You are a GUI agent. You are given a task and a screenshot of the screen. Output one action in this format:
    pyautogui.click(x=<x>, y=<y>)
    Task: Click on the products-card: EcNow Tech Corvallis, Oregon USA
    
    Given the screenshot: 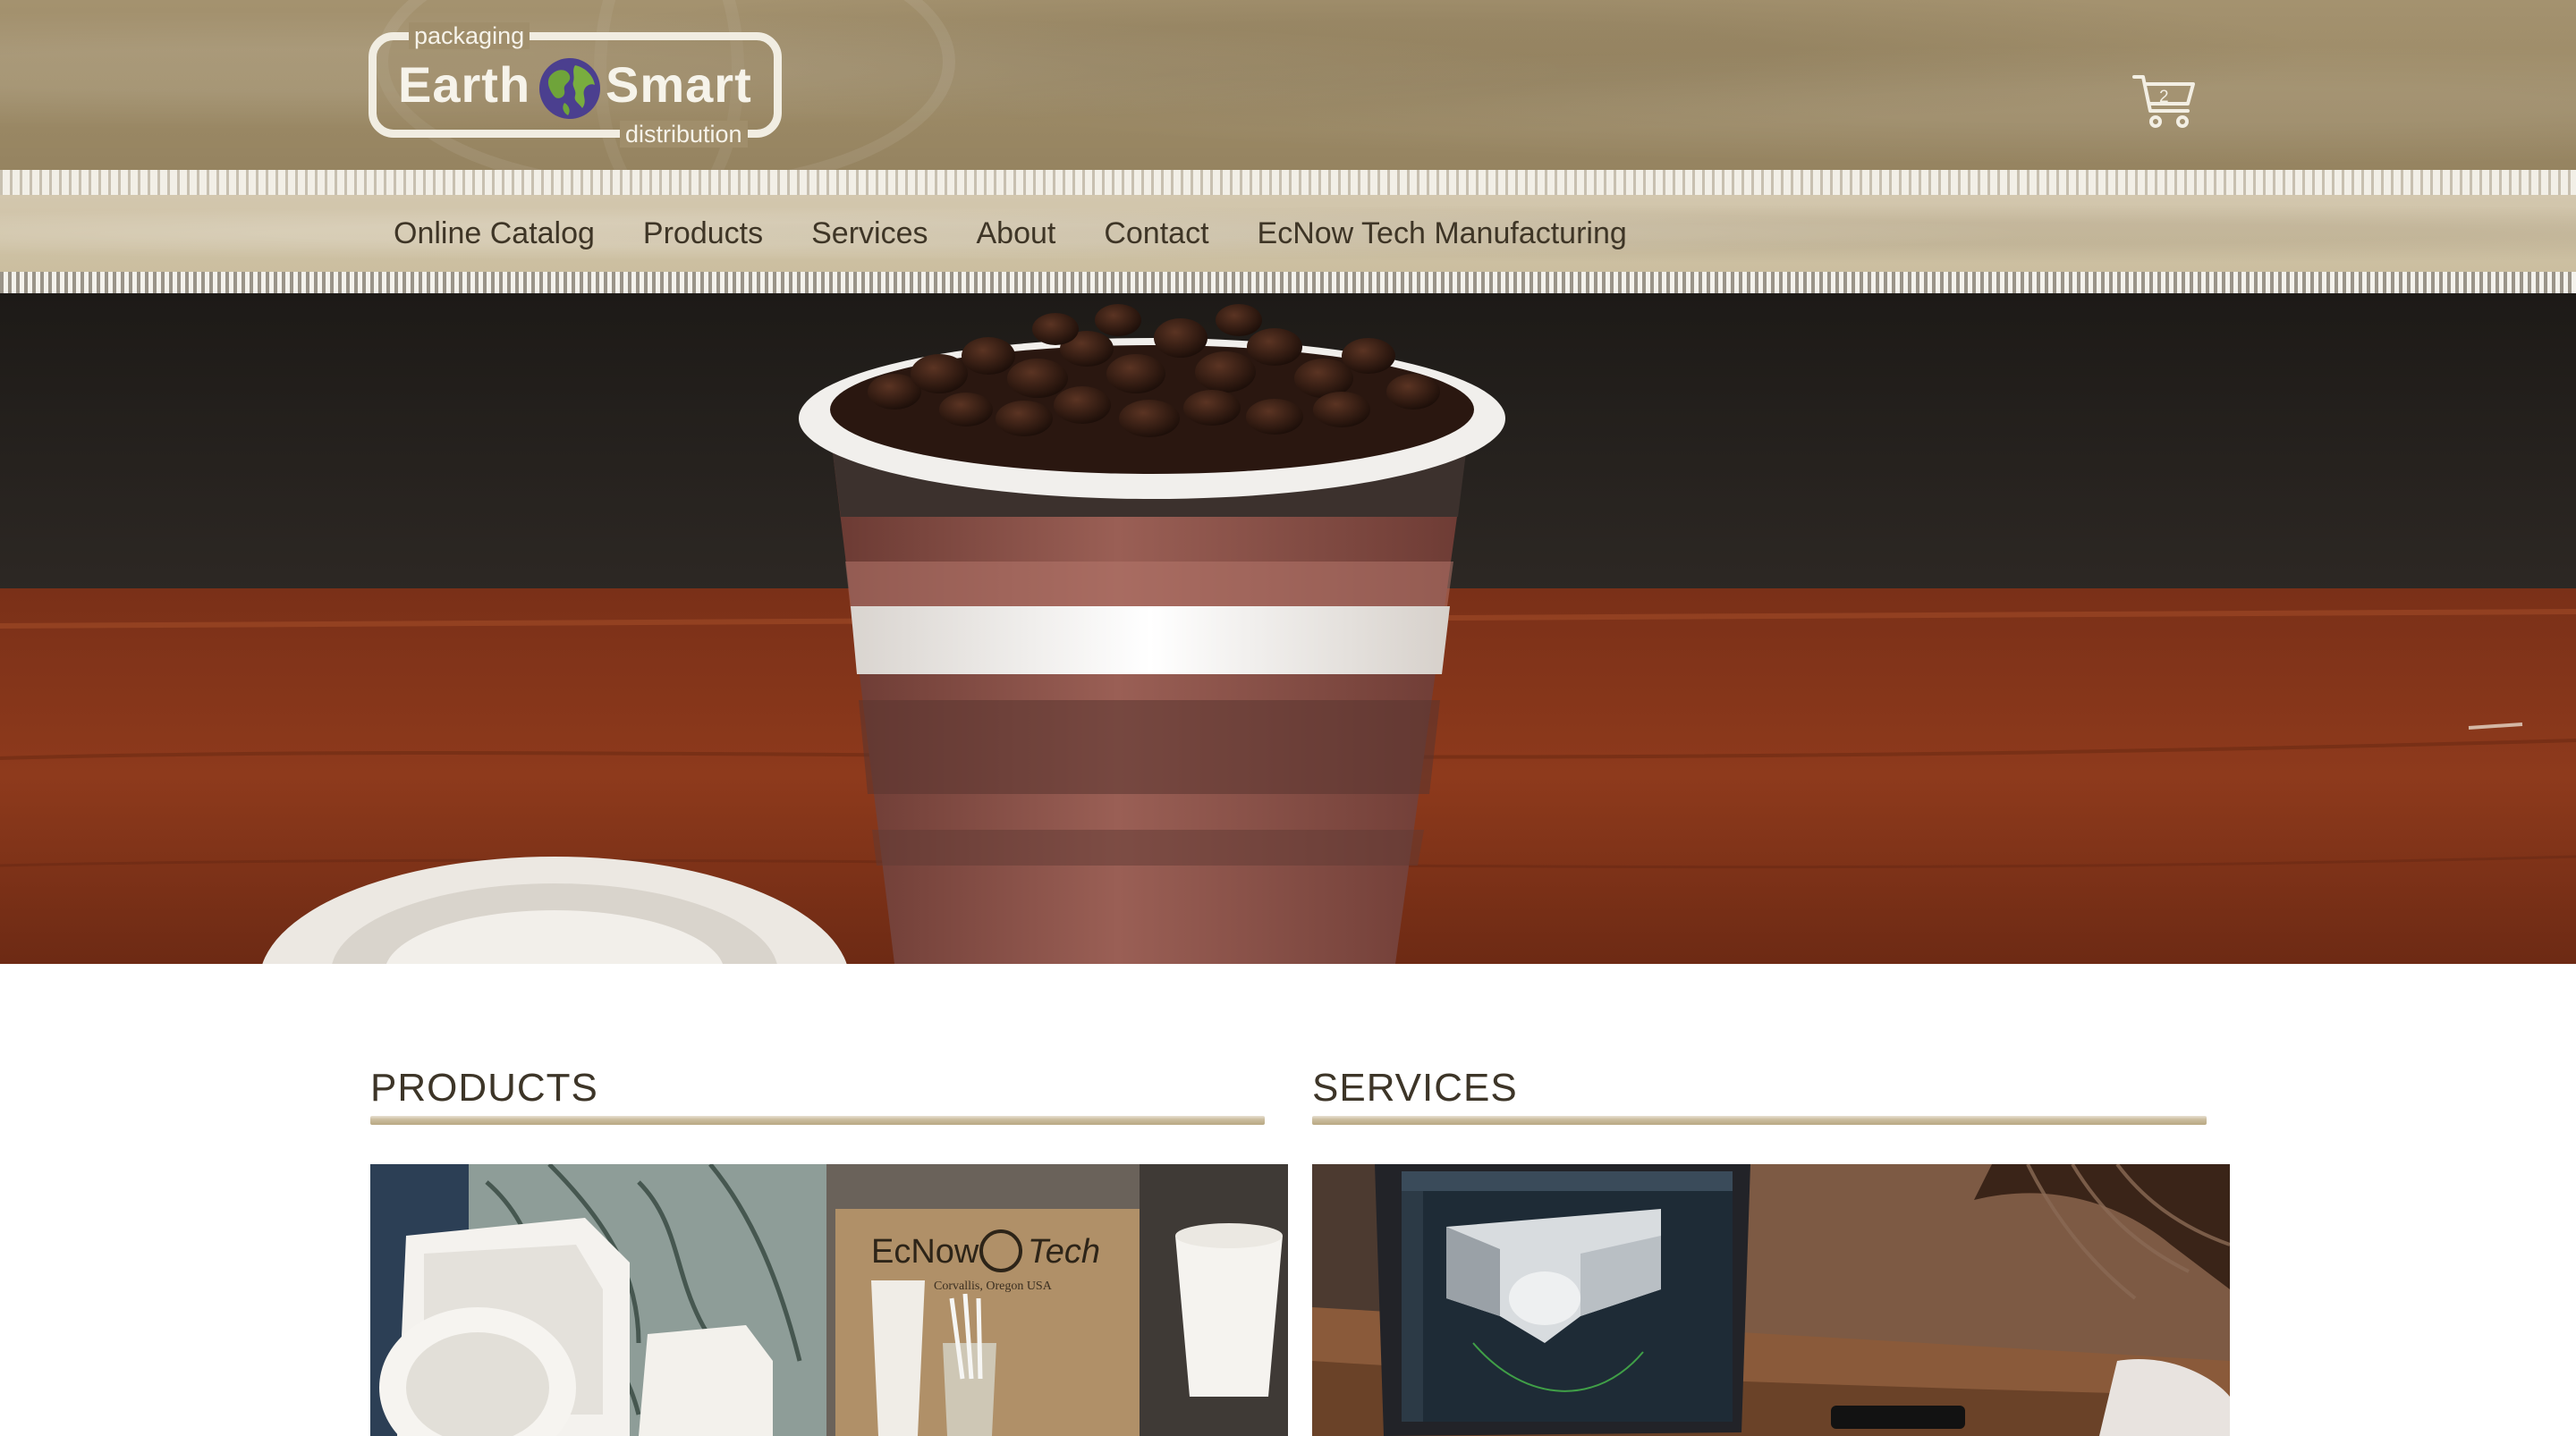 What is the action you would take?
    pyautogui.click(x=829, y=1300)
    